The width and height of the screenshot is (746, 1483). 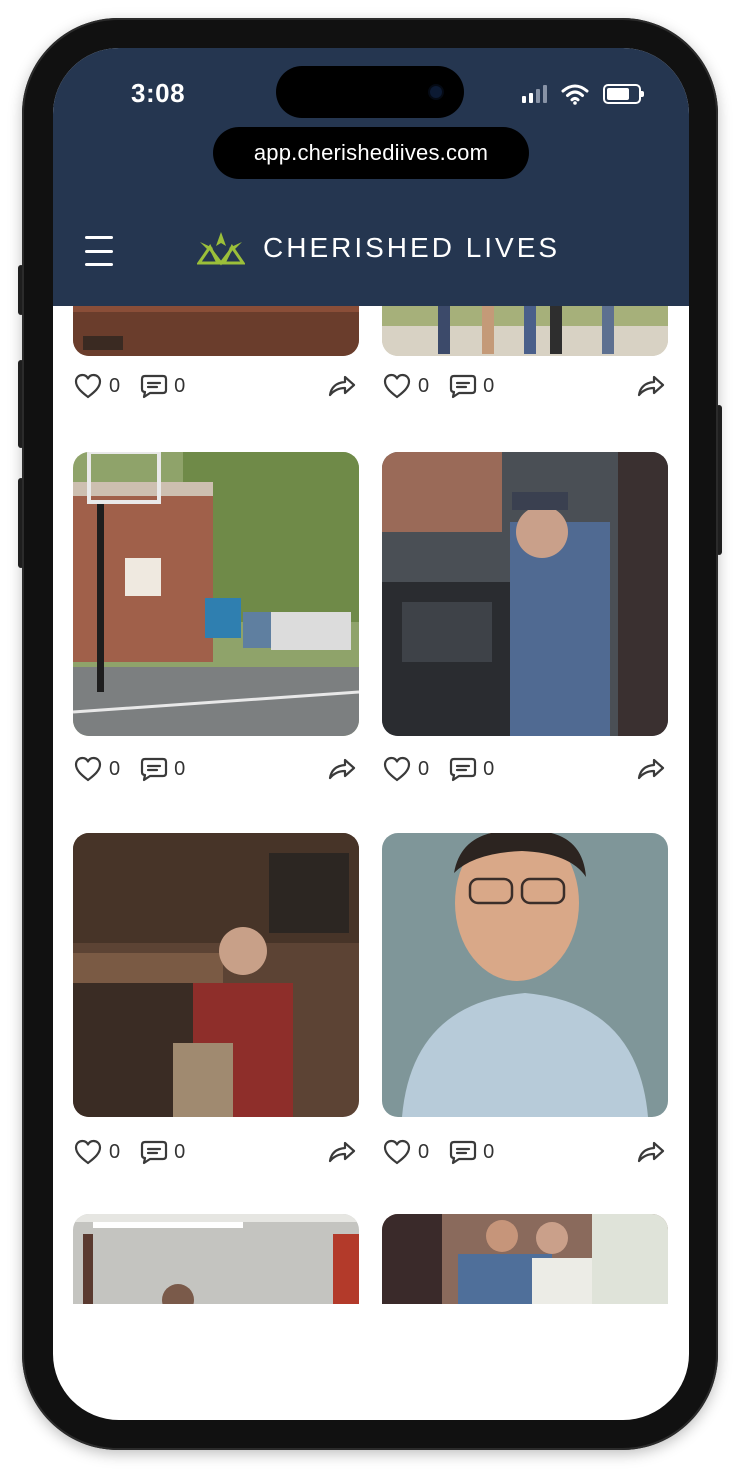 I want to click on wifi-icon, so click(x=575, y=94).